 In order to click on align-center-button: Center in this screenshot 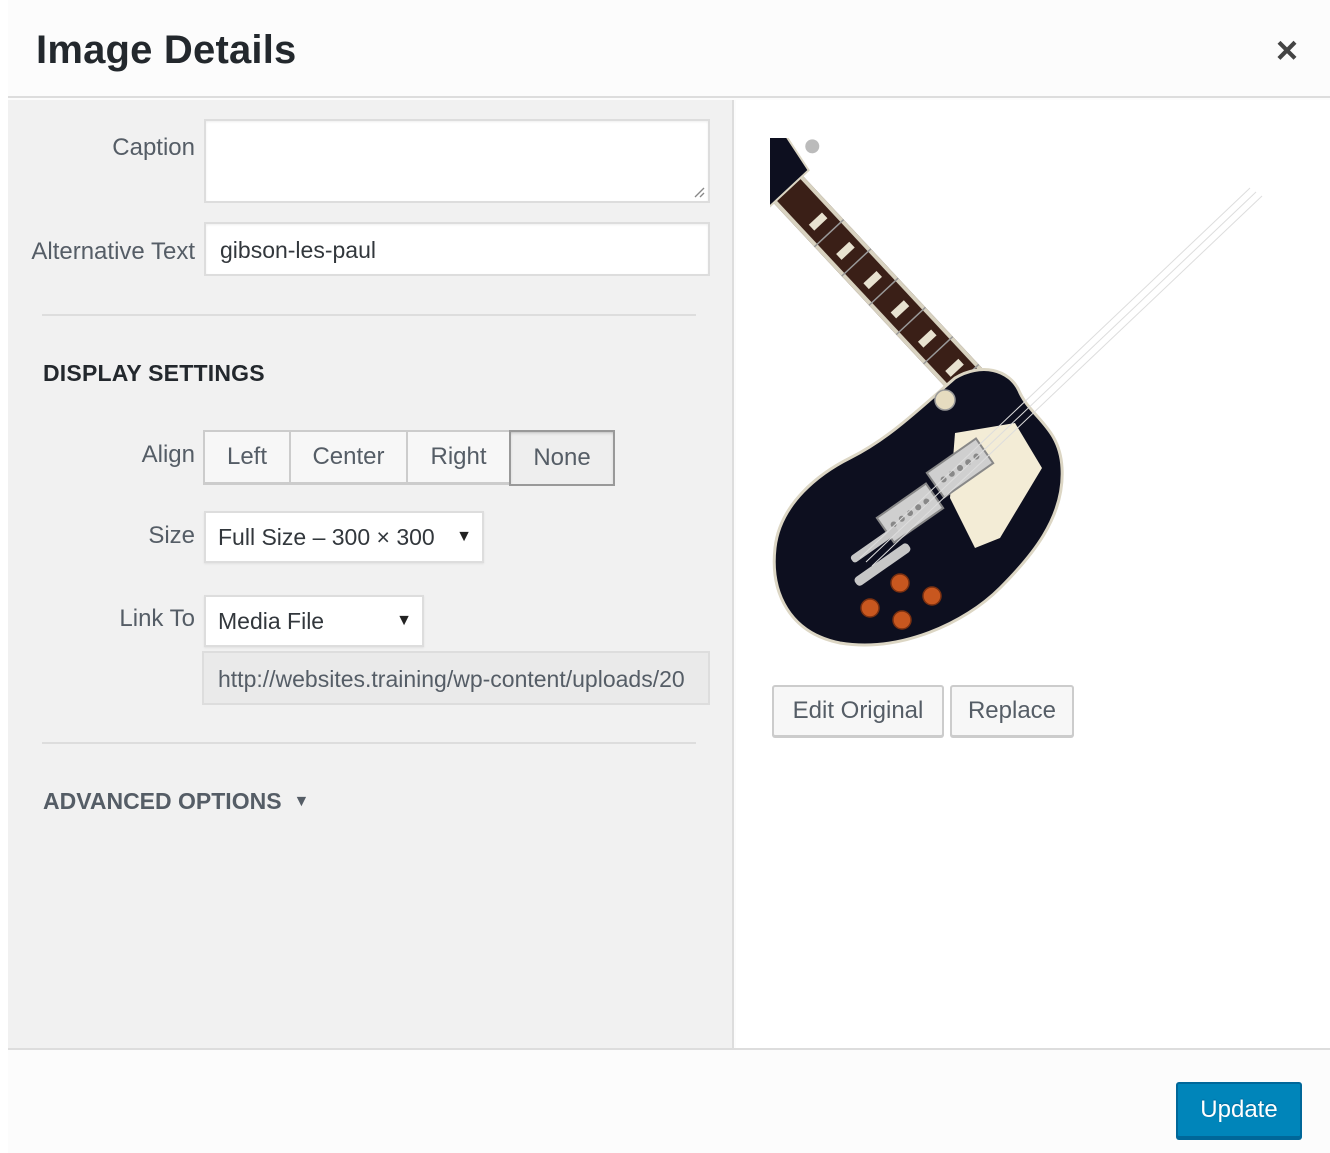, I will do `click(348, 457)`.